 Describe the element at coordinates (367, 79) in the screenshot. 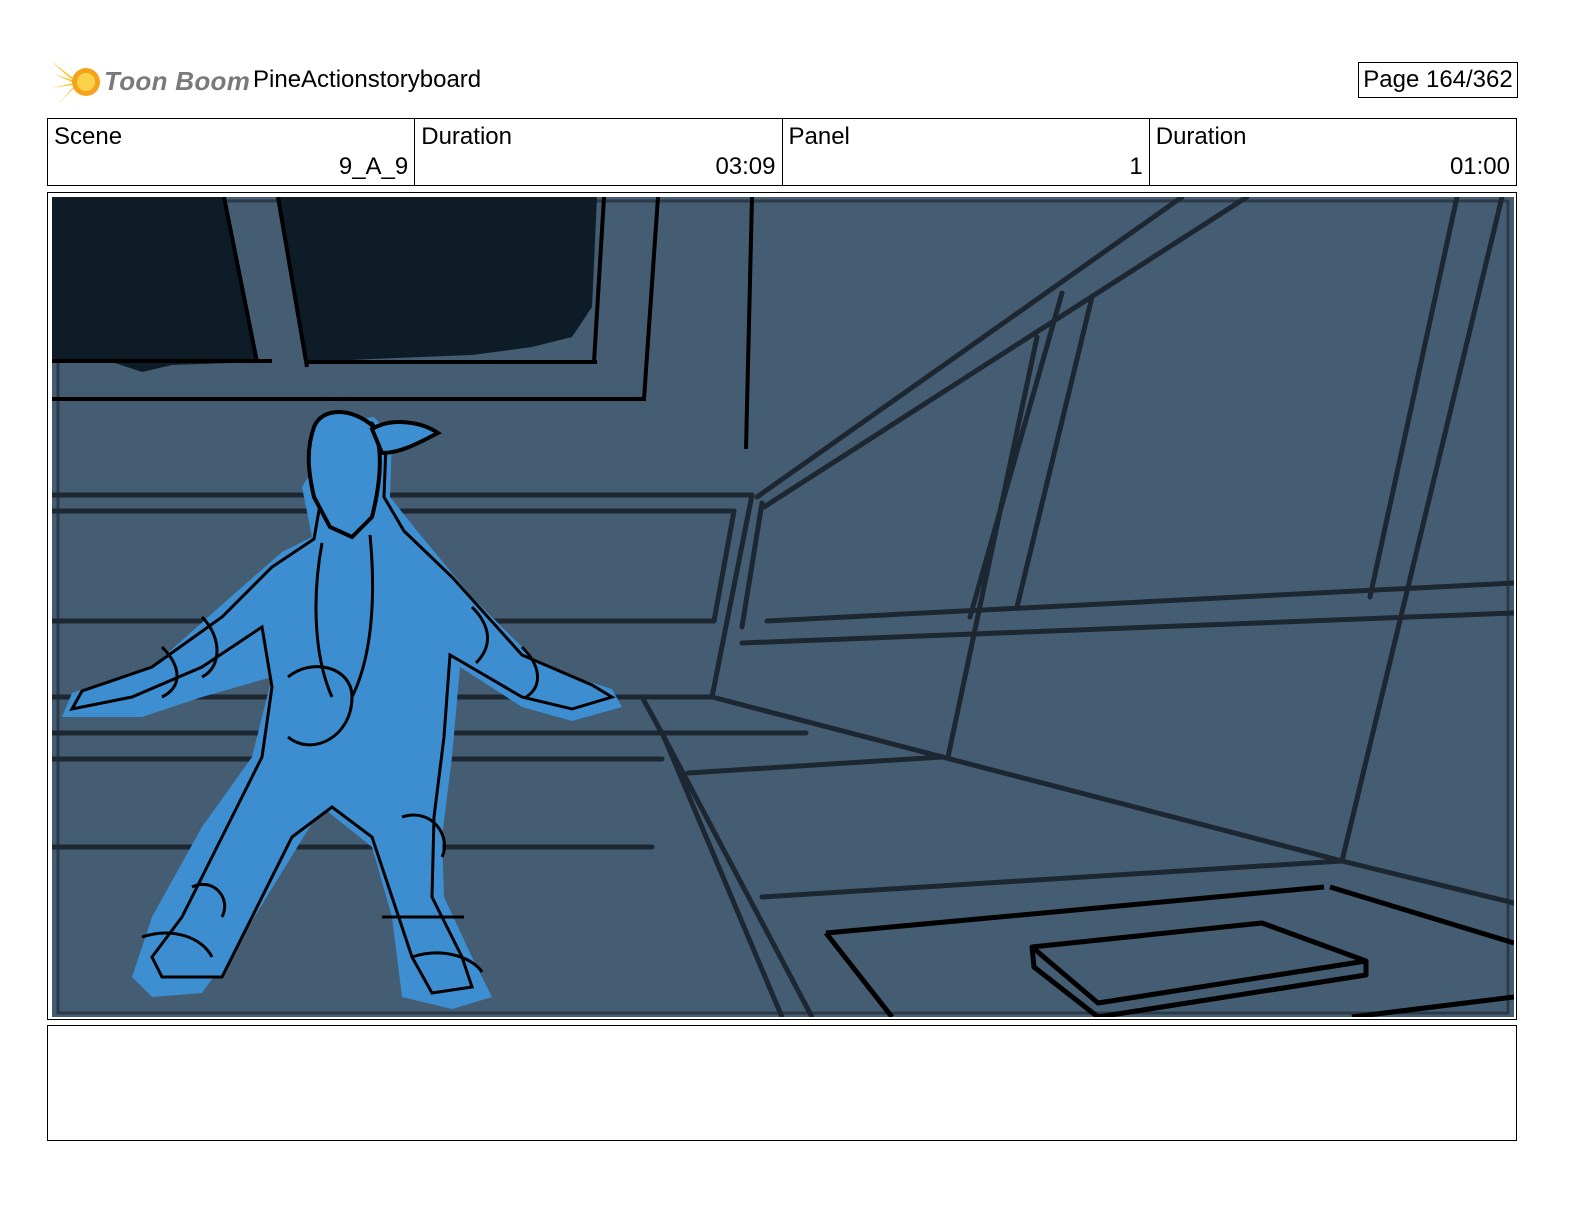

I see `project-title: PineActionstoryboard` at that location.